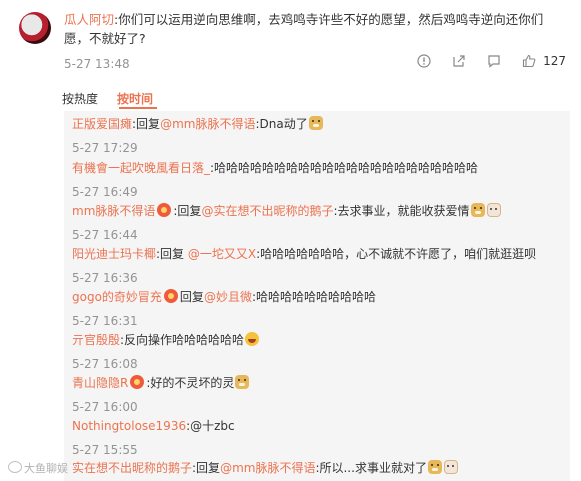 The image size is (581, 481). What do you see at coordinates (114, 254) in the screenshot?
I see `reply-author: 阳光迪士玛卡椰` at bounding box center [114, 254].